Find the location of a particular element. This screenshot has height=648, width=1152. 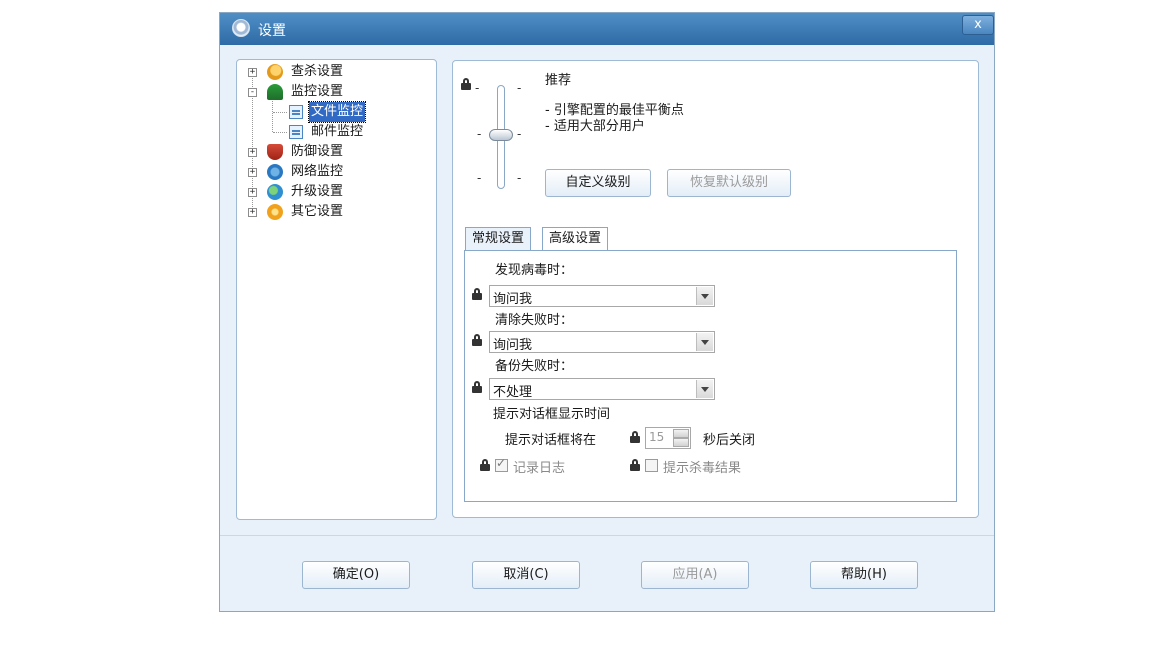

collapse-icon: - is located at coordinates (252, 92).